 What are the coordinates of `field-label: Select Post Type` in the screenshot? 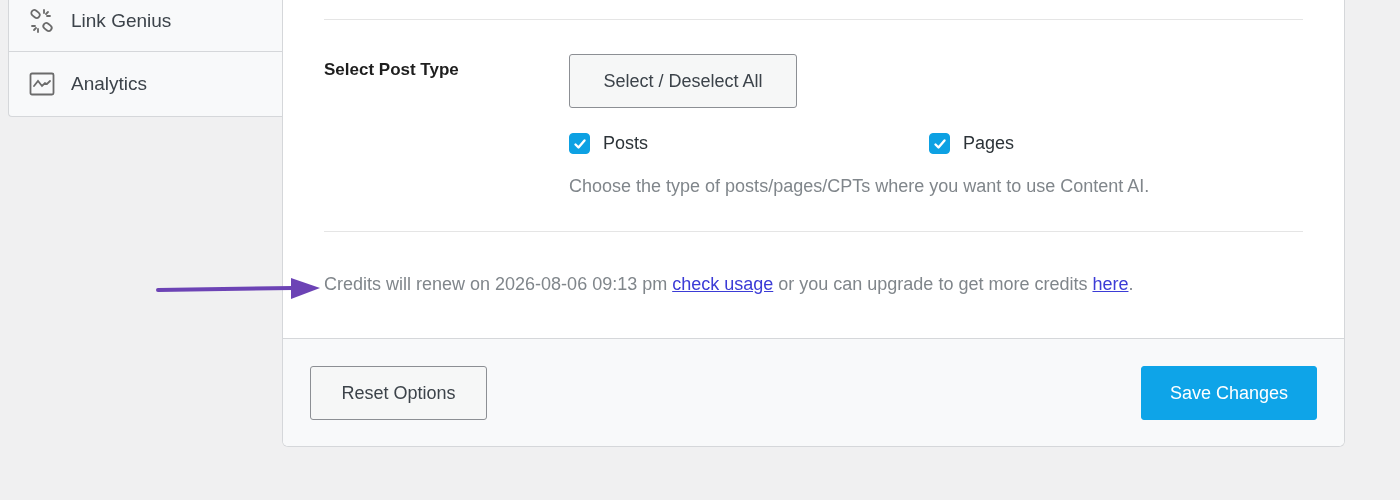 It's located at (392, 70).